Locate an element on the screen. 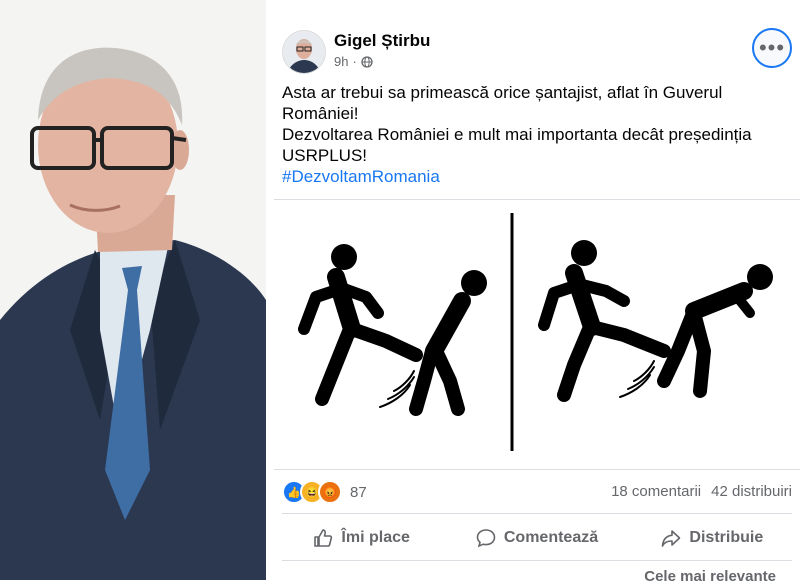 This screenshot has width=800, height=585. left-motion-lines is located at coordinates (397, 389).